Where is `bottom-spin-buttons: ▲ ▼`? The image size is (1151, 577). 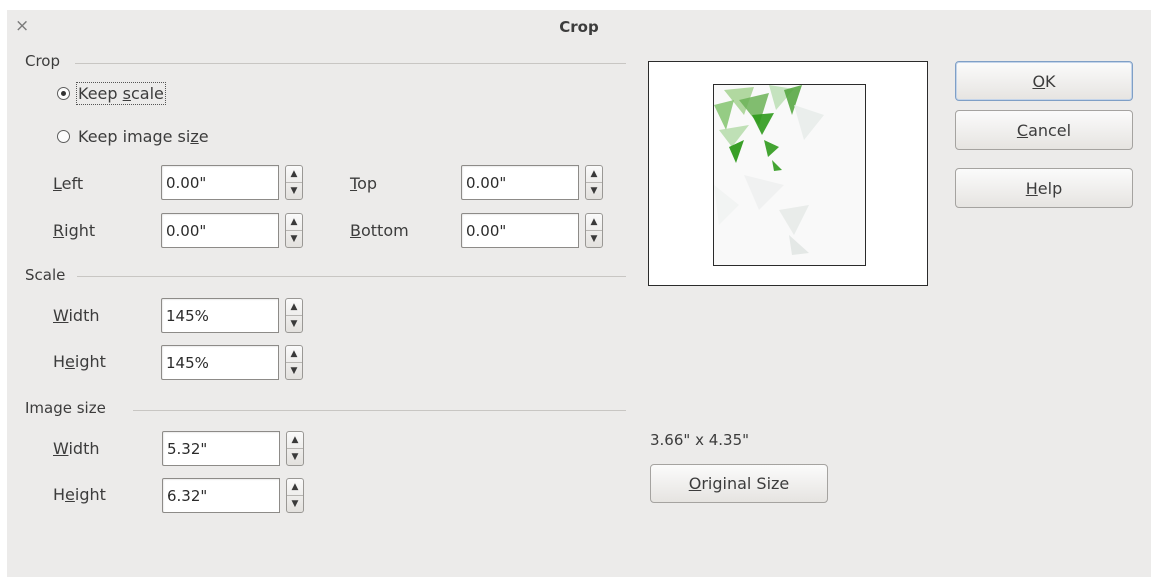 bottom-spin-buttons: ▲ ▼ is located at coordinates (594, 230).